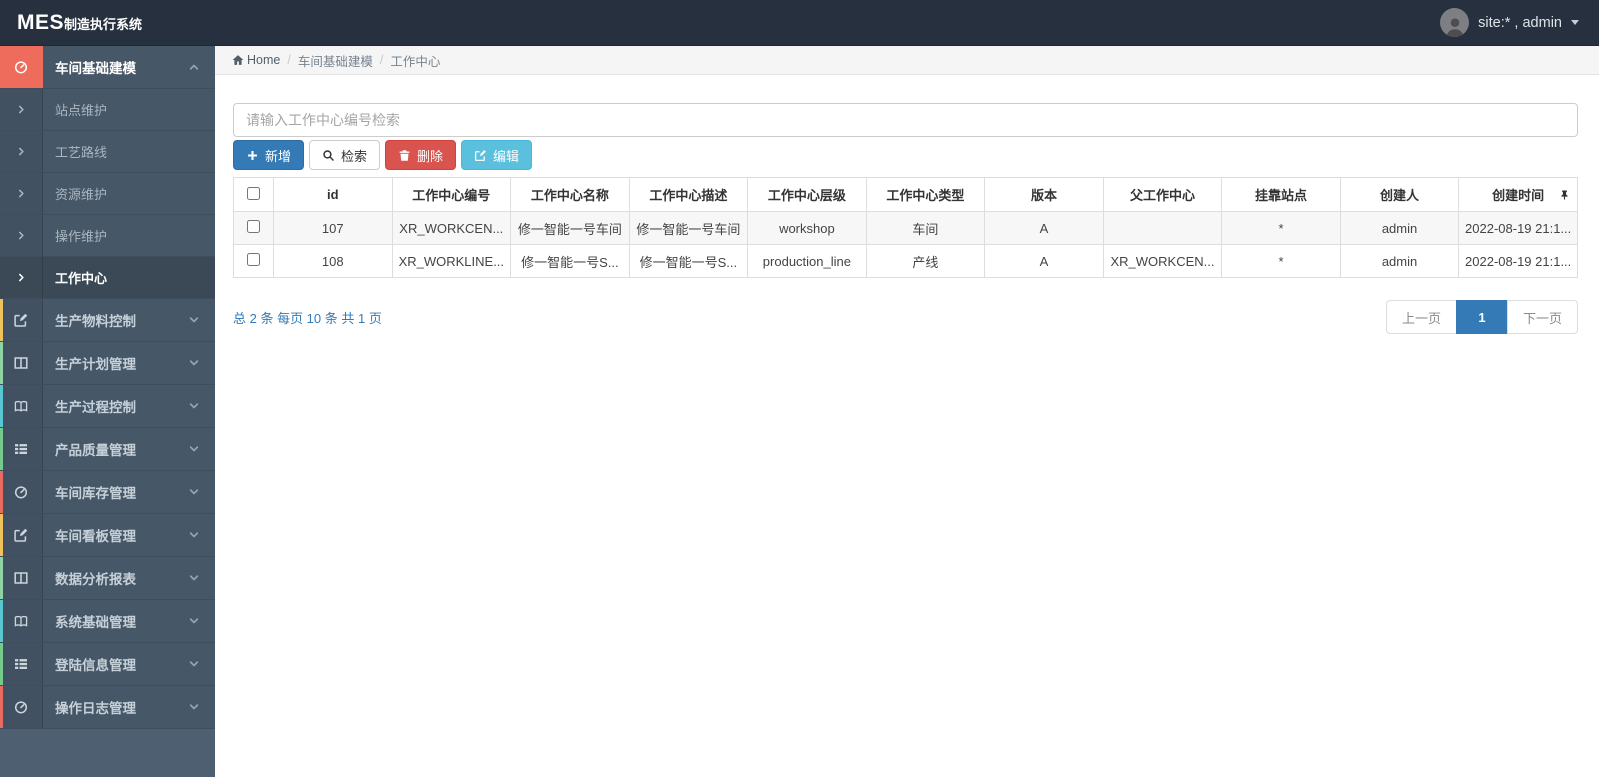 This screenshot has width=1599, height=777. I want to click on sidebar-item-label: 车间看板管理, so click(95, 536).